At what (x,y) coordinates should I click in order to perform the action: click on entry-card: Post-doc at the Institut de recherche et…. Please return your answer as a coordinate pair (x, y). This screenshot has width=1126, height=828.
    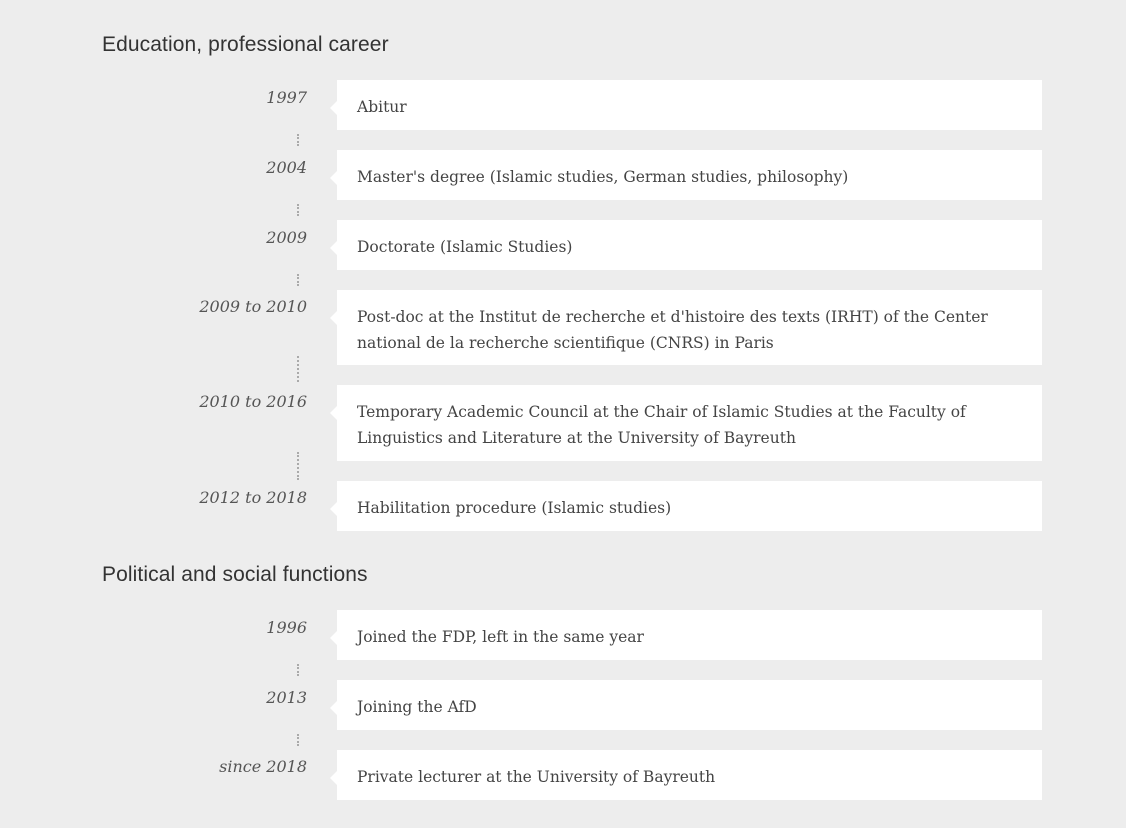
    Looking at the image, I should click on (686, 327).